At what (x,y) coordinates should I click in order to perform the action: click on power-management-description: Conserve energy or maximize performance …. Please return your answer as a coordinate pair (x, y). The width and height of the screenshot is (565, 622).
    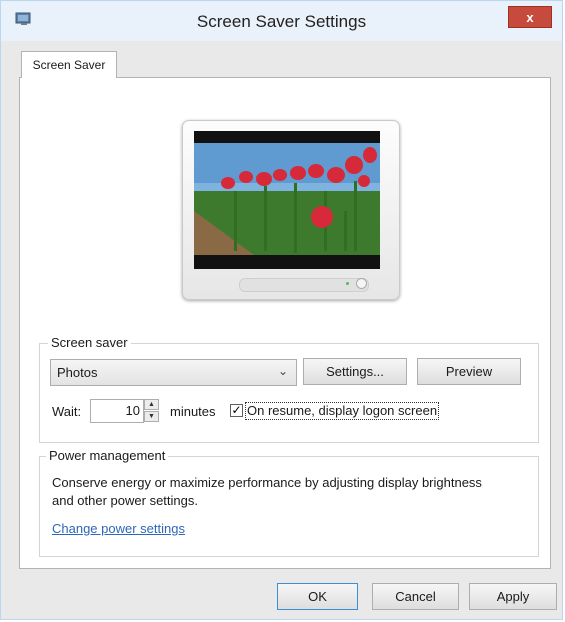
    Looking at the image, I should click on (267, 491).